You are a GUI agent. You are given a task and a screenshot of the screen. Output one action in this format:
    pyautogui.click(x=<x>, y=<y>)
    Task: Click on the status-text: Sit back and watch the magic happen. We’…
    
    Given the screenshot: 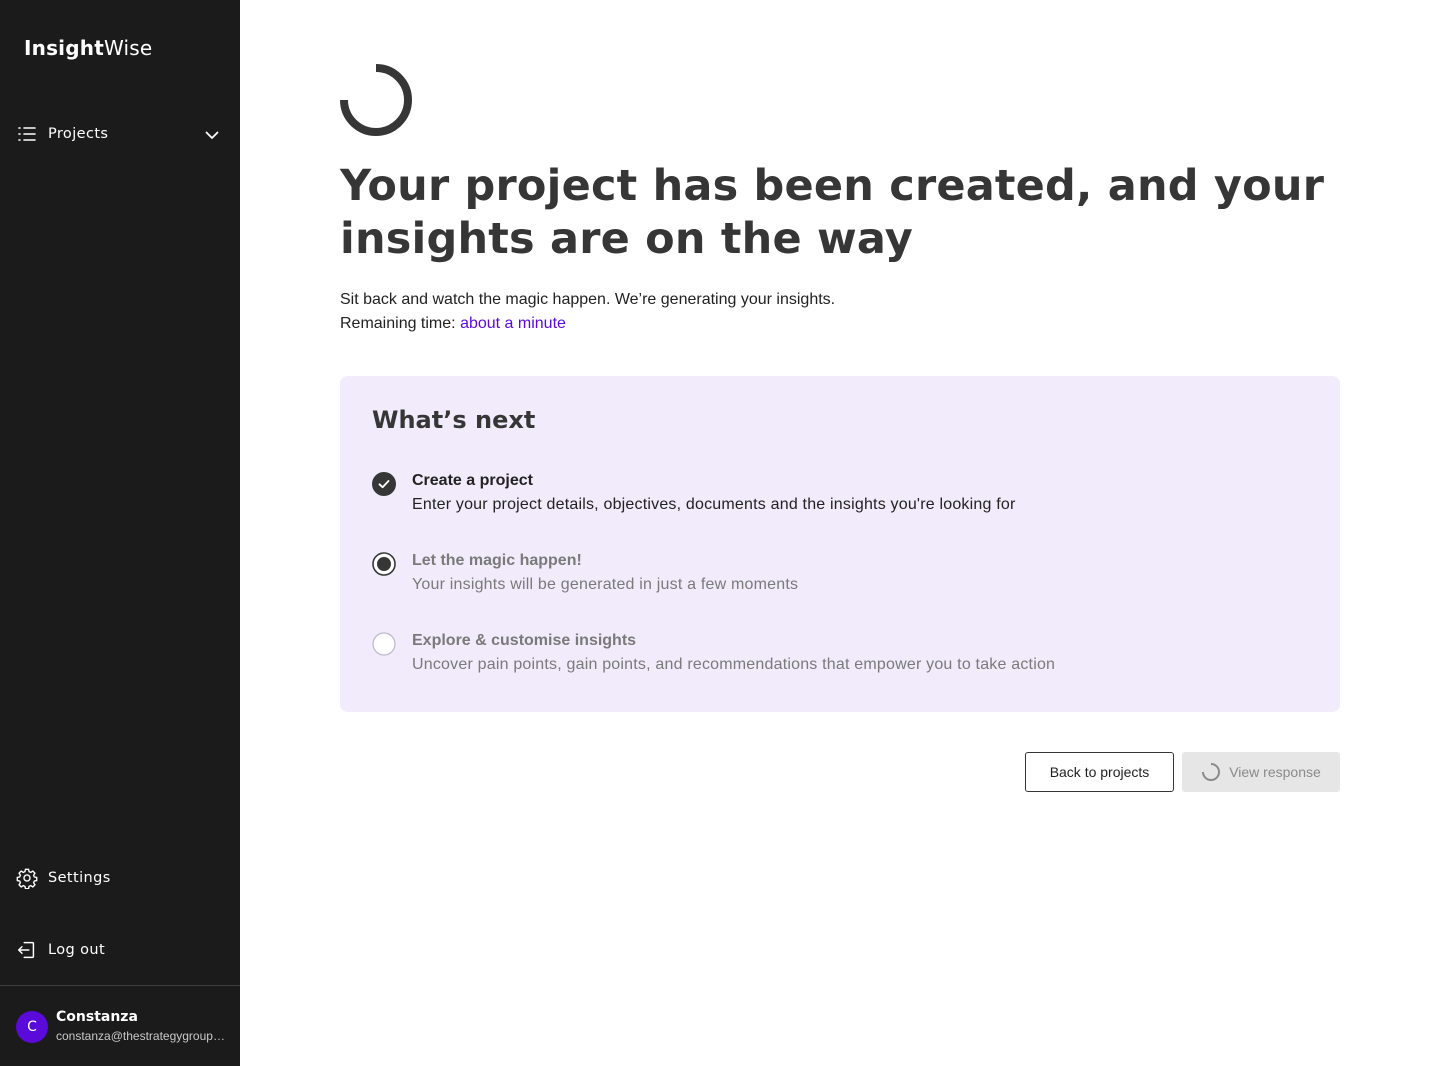 What is the action you would take?
    pyautogui.click(x=587, y=312)
    